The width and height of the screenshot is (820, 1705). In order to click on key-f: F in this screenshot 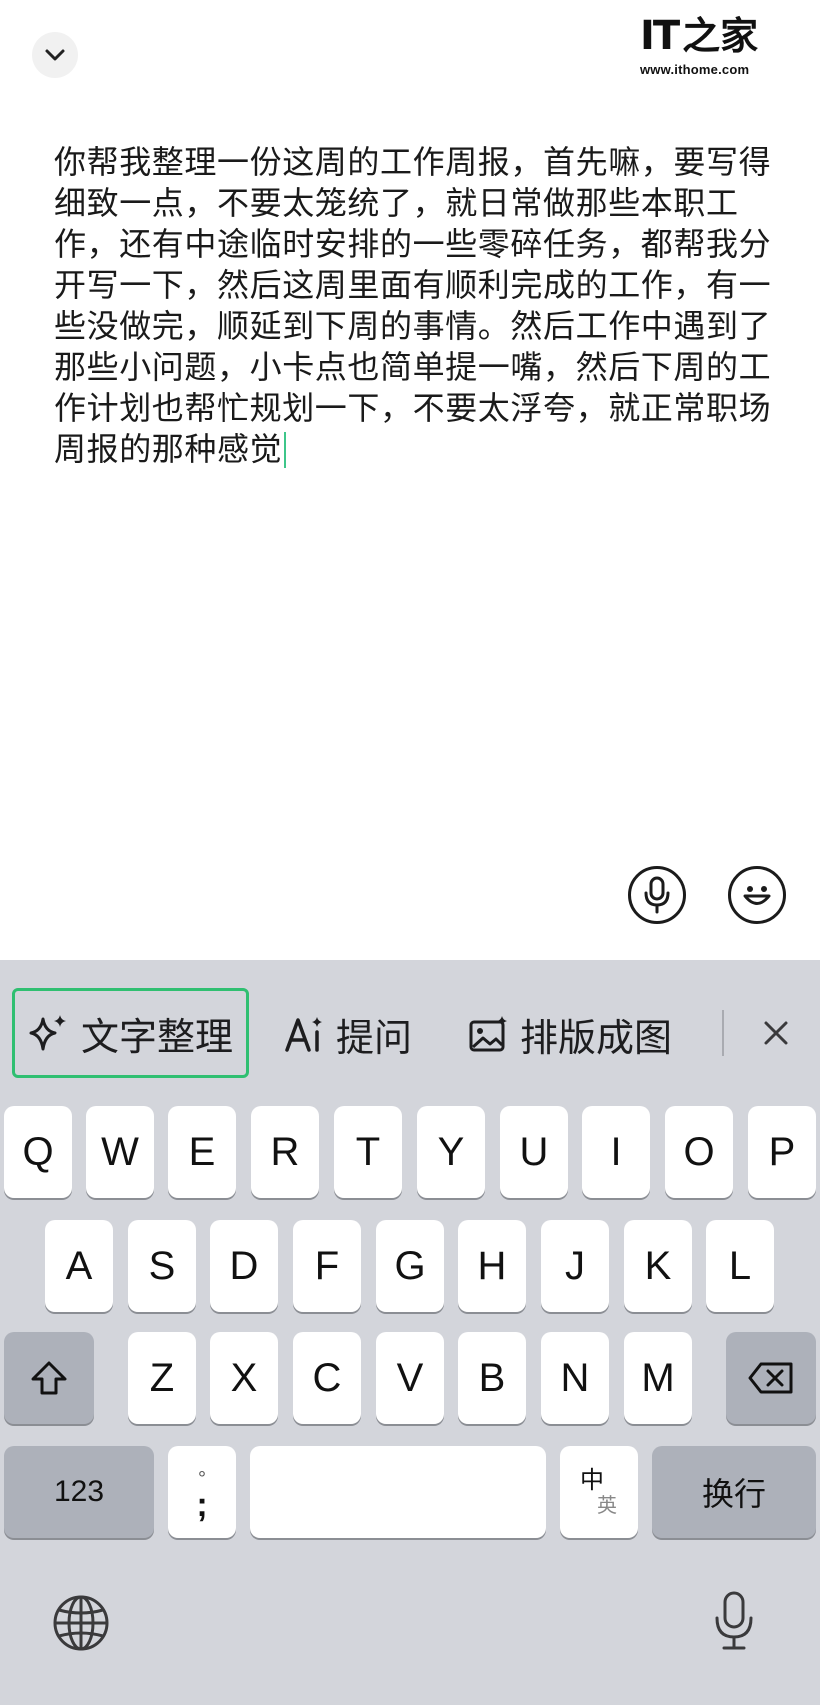, I will do `click(327, 1266)`.